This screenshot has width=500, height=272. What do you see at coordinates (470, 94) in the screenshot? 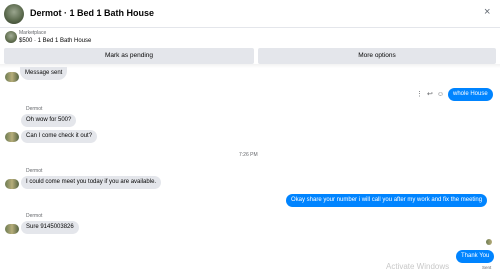
I see `message-bubble-outgoing: whole House` at bounding box center [470, 94].